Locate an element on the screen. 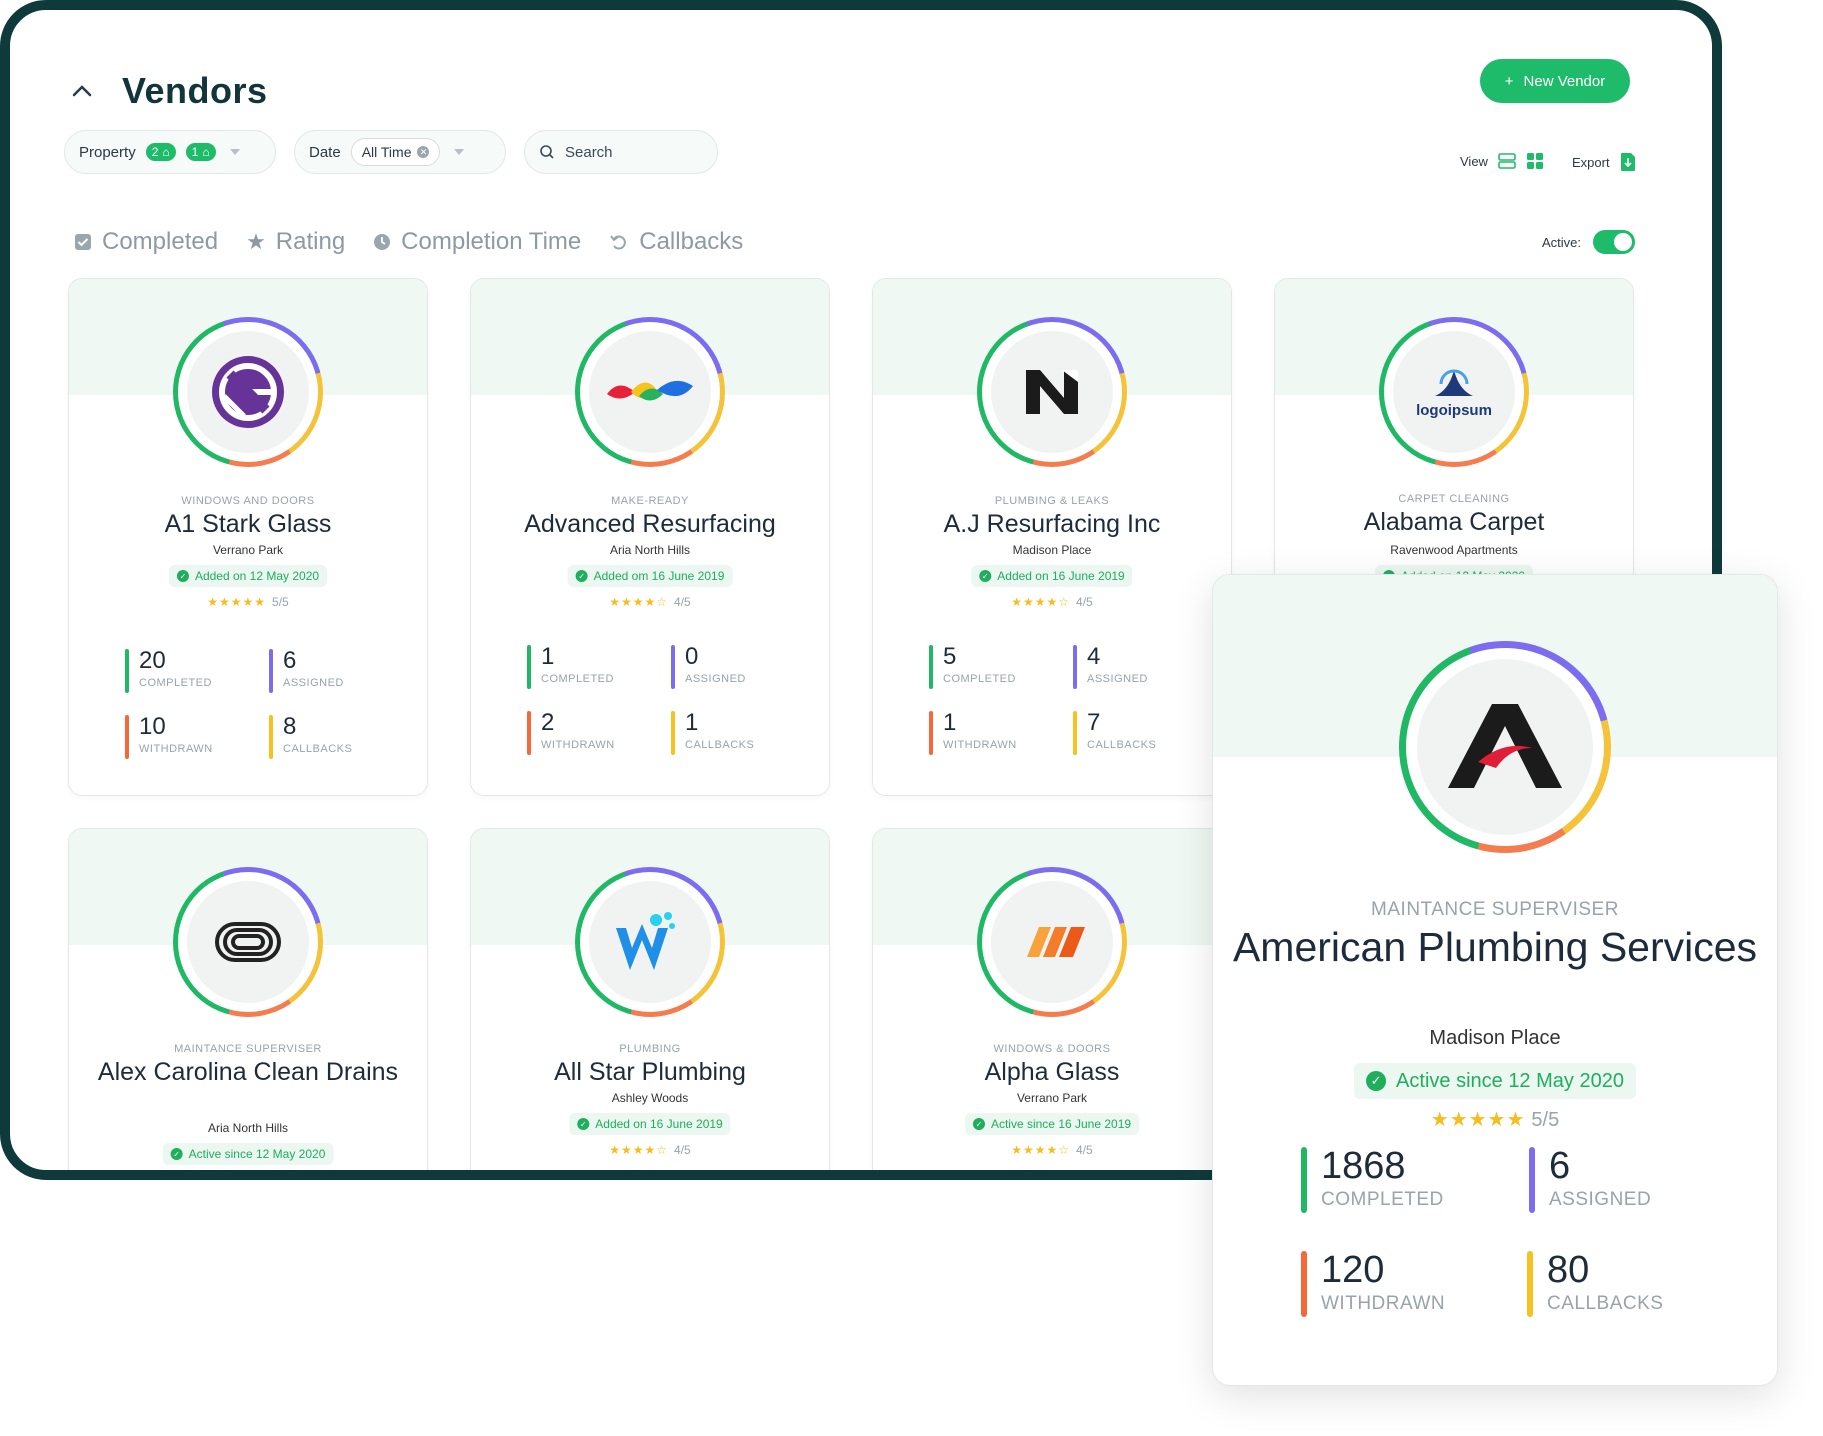 The image size is (1823, 1436). sort-rating: ★ Rating is located at coordinates (295, 242).